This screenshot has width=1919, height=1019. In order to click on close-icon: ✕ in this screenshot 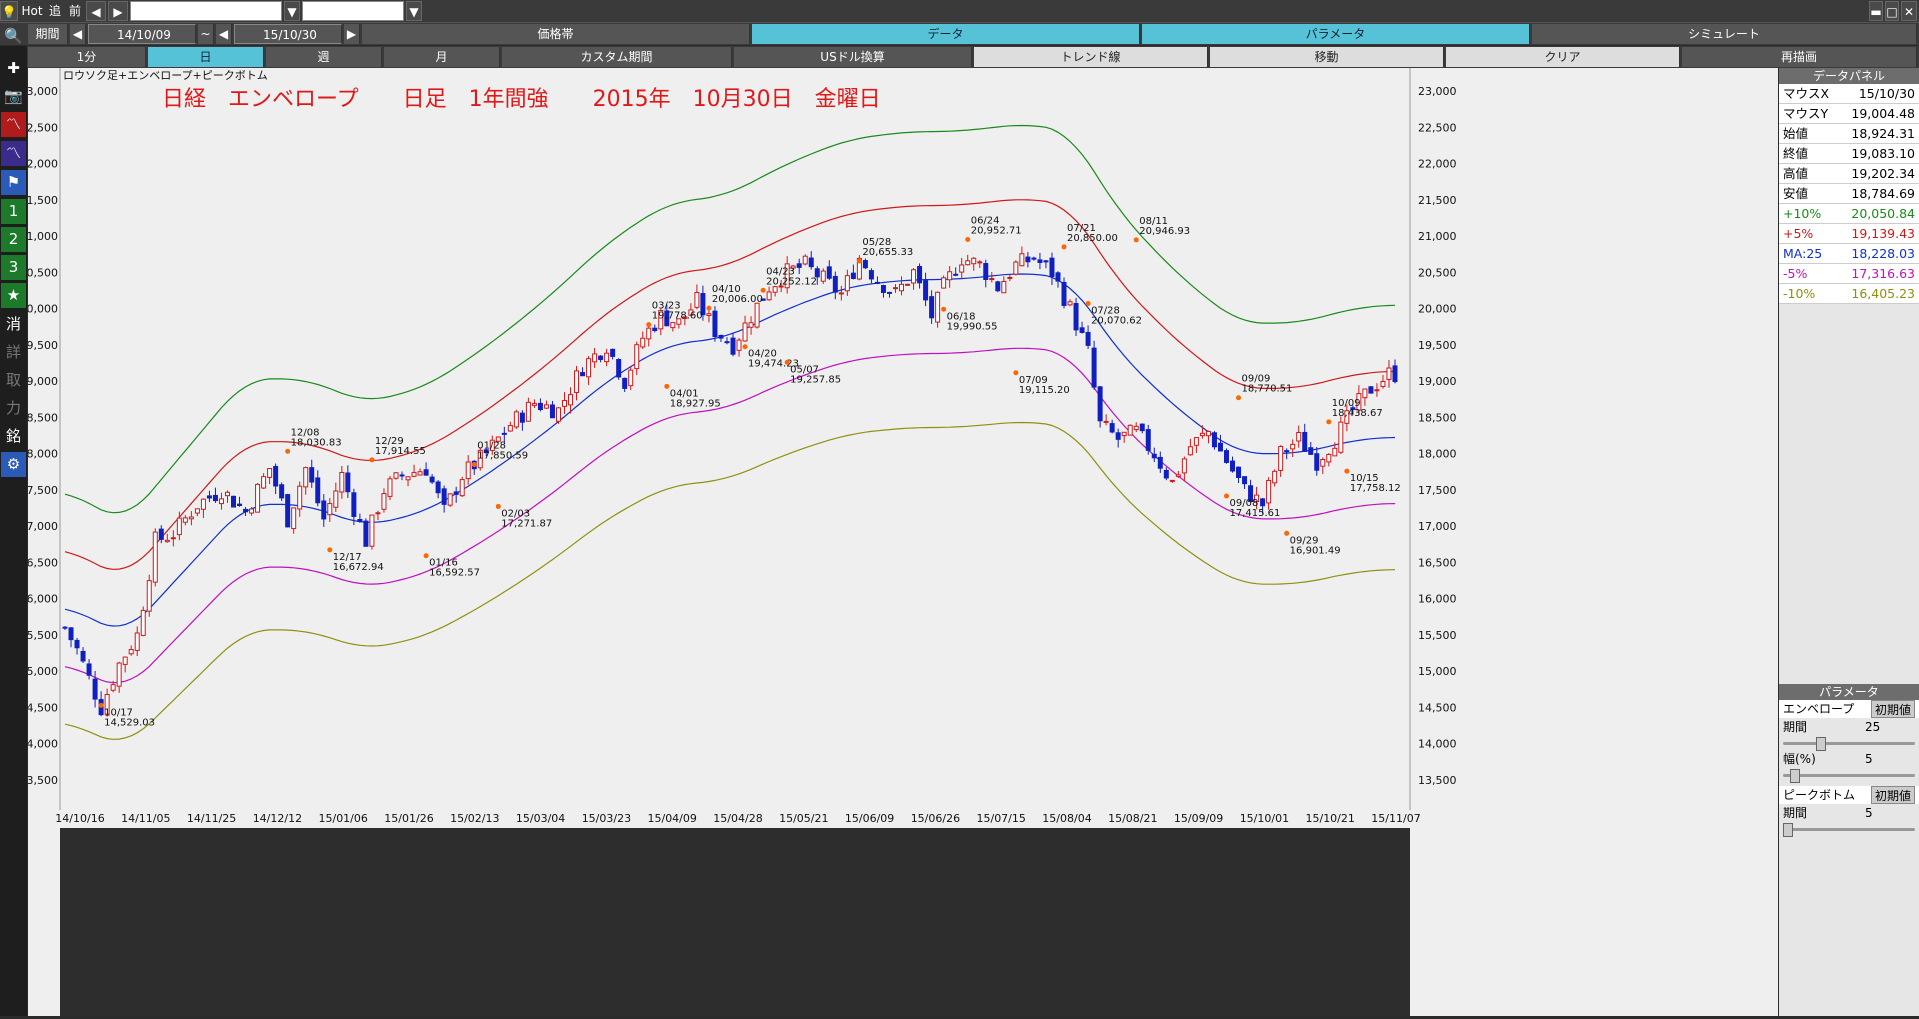, I will do `click(1909, 11)`.